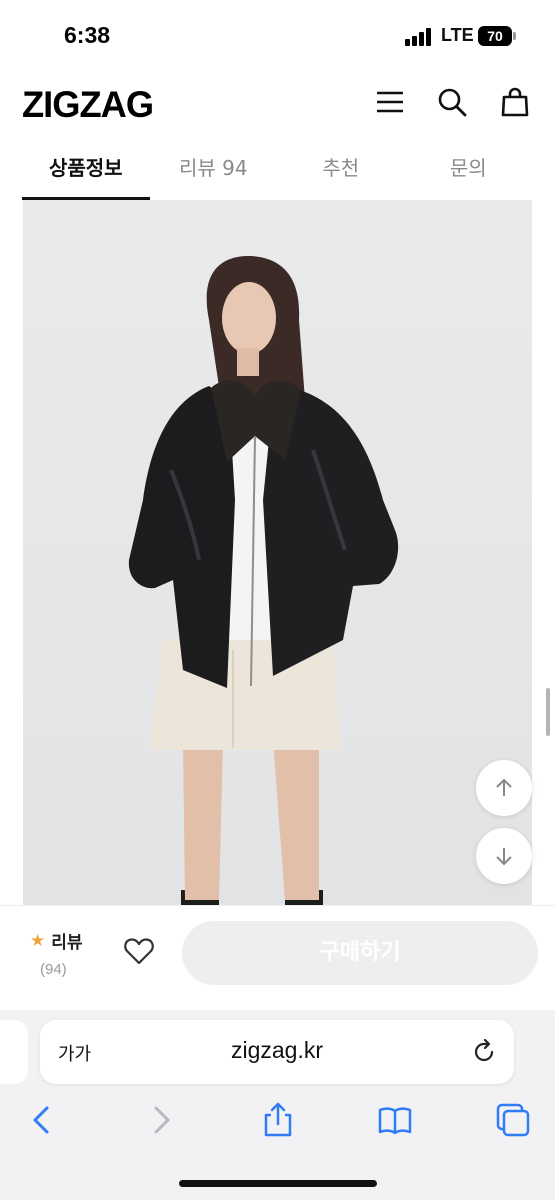  Describe the element at coordinates (42, 1120) in the screenshot. I see `back-icon` at that location.